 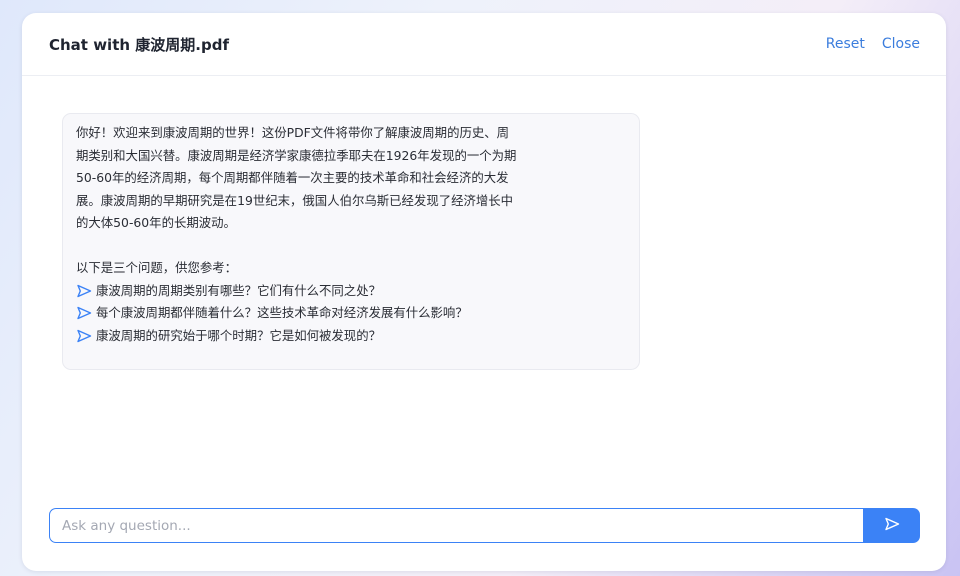 What do you see at coordinates (238, 290) in the screenshot?
I see `suggested-question-text: 康波周期的周期类别有哪些？它们有什么不同之处？` at bounding box center [238, 290].